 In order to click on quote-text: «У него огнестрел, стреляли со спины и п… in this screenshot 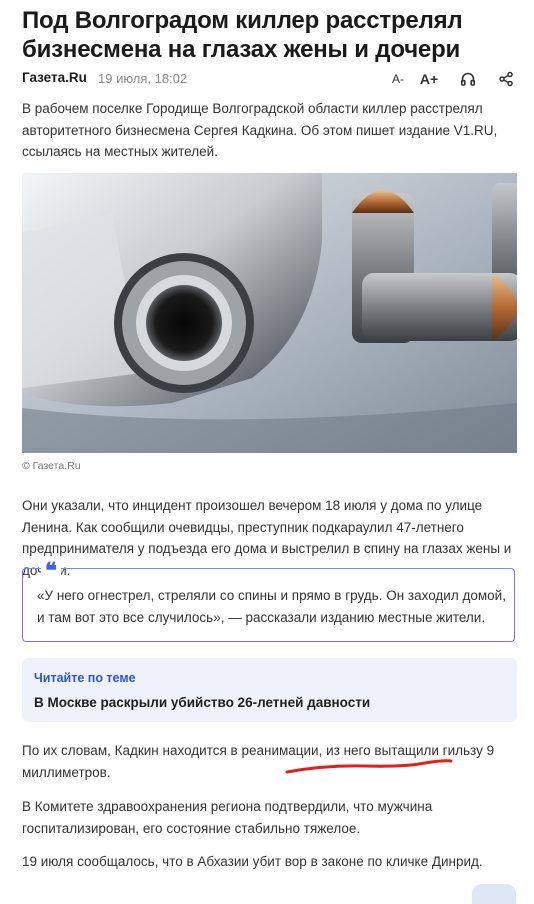, I will do `click(271, 606)`.